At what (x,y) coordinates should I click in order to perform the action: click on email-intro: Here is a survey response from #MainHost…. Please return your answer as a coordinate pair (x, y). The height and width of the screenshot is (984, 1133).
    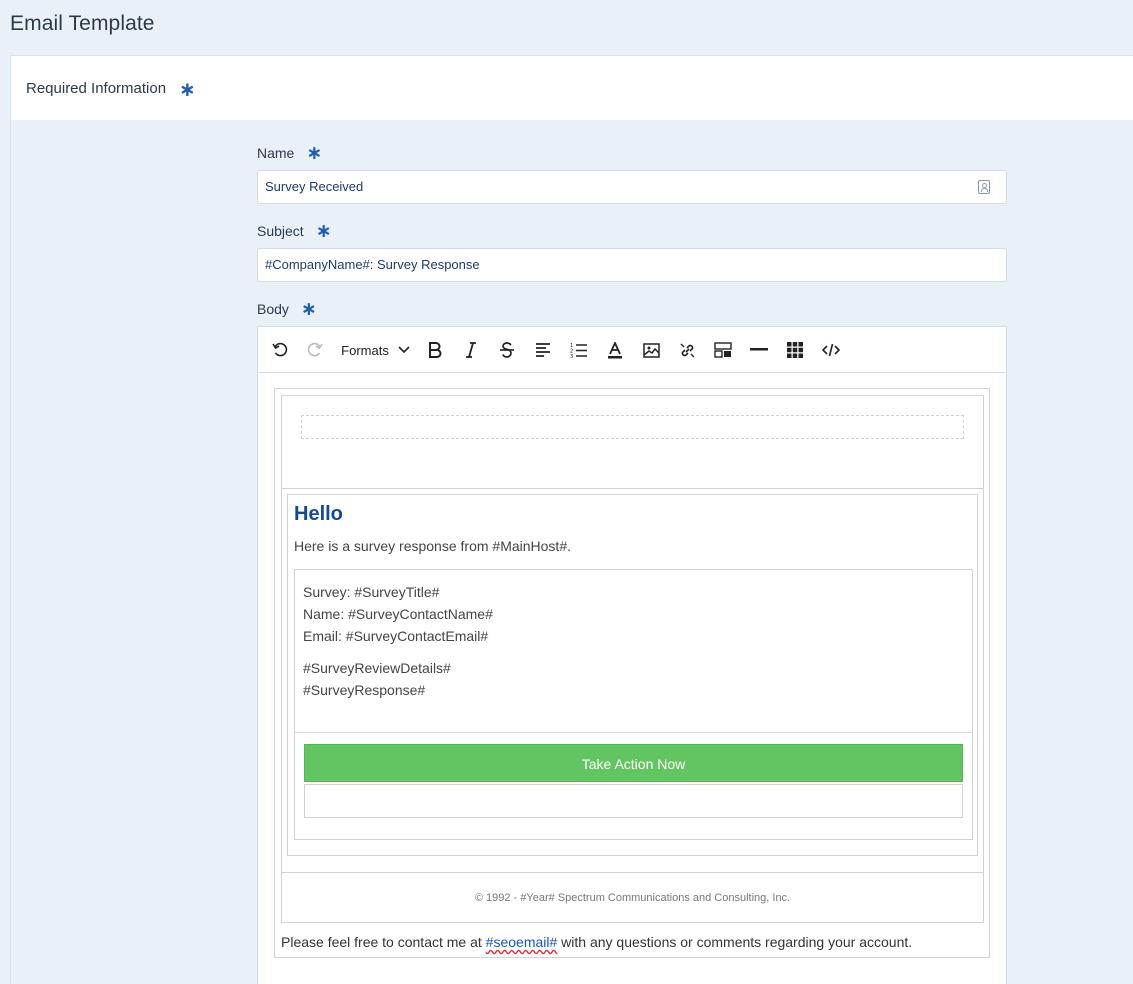
    Looking at the image, I should click on (432, 546).